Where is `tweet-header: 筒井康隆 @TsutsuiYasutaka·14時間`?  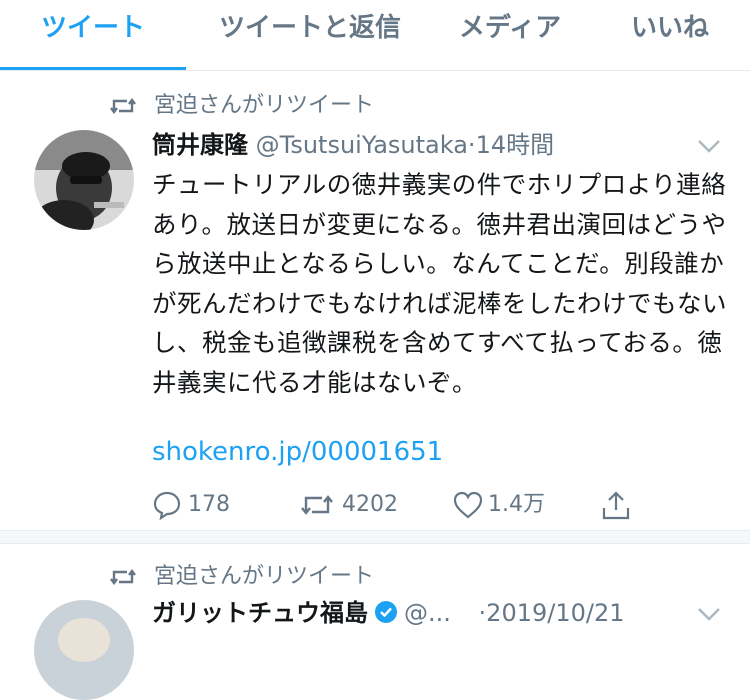
tweet-header: 筒井康隆 @TsutsuiYasutaka·14時間 is located at coordinates (353, 145).